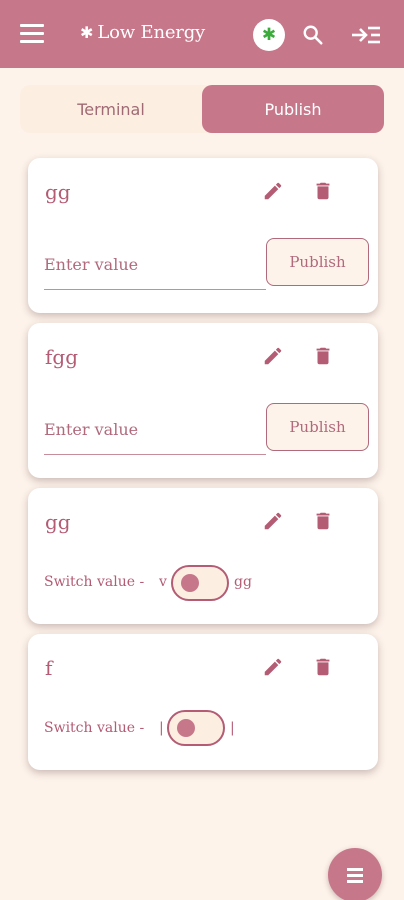  I want to click on tab-bar: Terminal Publish, so click(202, 109).